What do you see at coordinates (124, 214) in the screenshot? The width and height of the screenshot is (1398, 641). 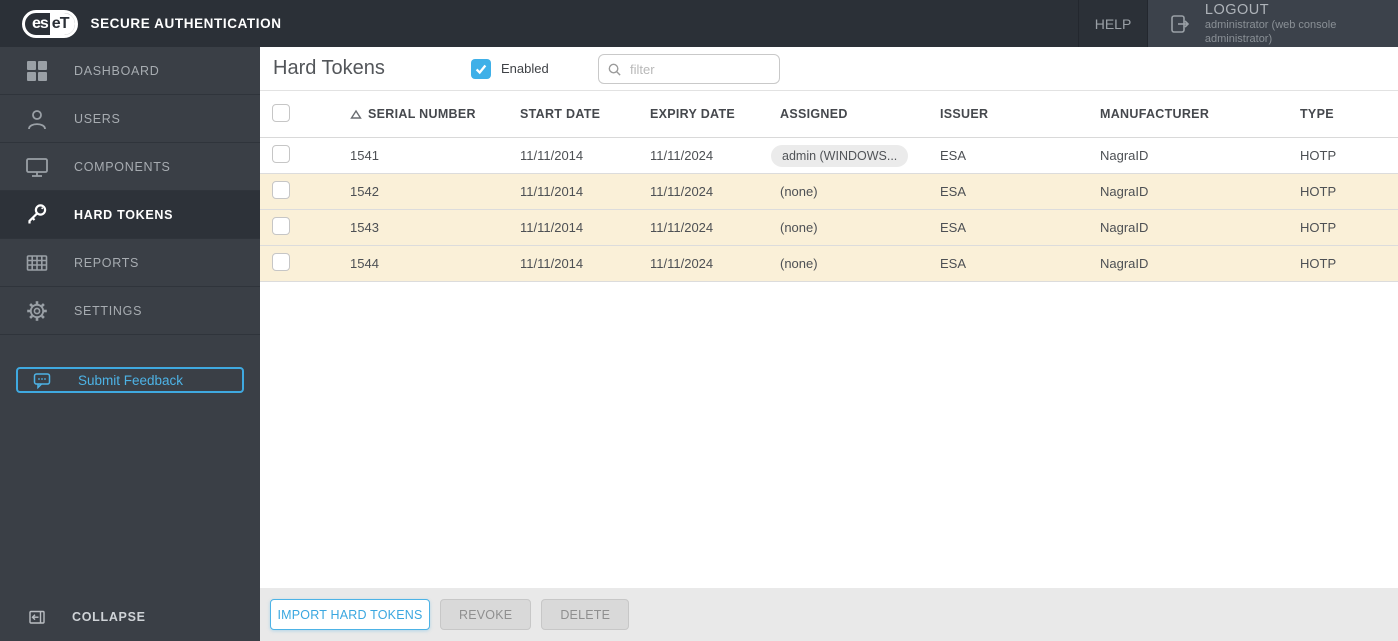 I see `sidebar-item-label: HARD TOKENS` at bounding box center [124, 214].